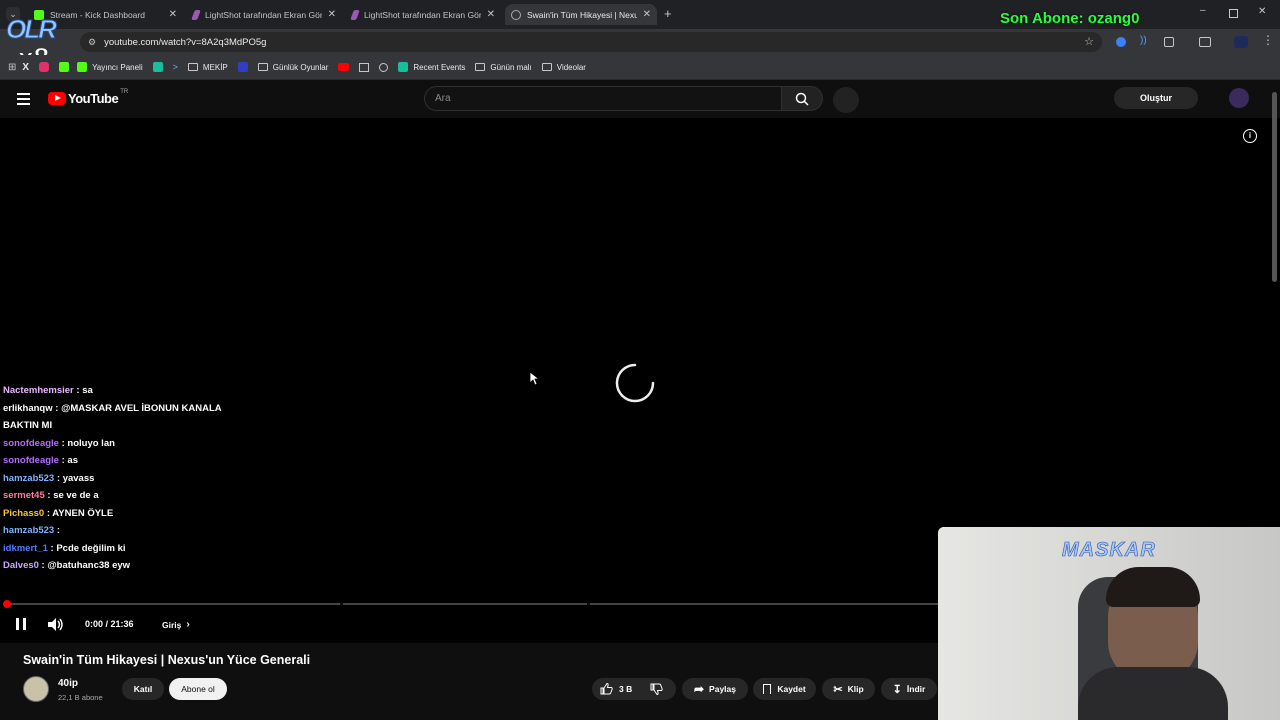 Image resolution: width=1280 pixels, height=720 pixels. What do you see at coordinates (56, 627) in the screenshot?
I see `volume-button` at bounding box center [56, 627].